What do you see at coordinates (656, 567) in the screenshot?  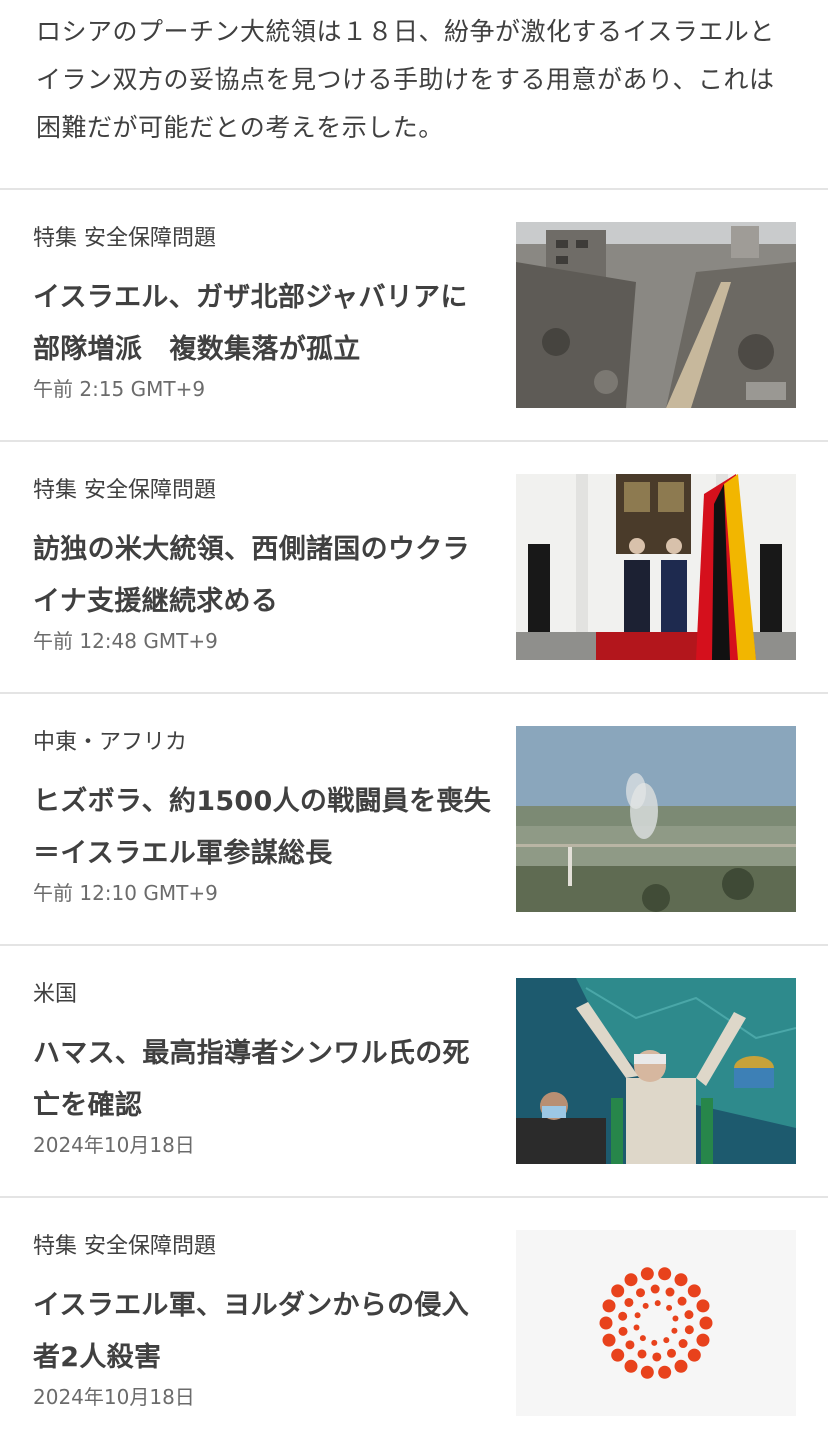 I see `article-thumbnail-state-visit` at bounding box center [656, 567].